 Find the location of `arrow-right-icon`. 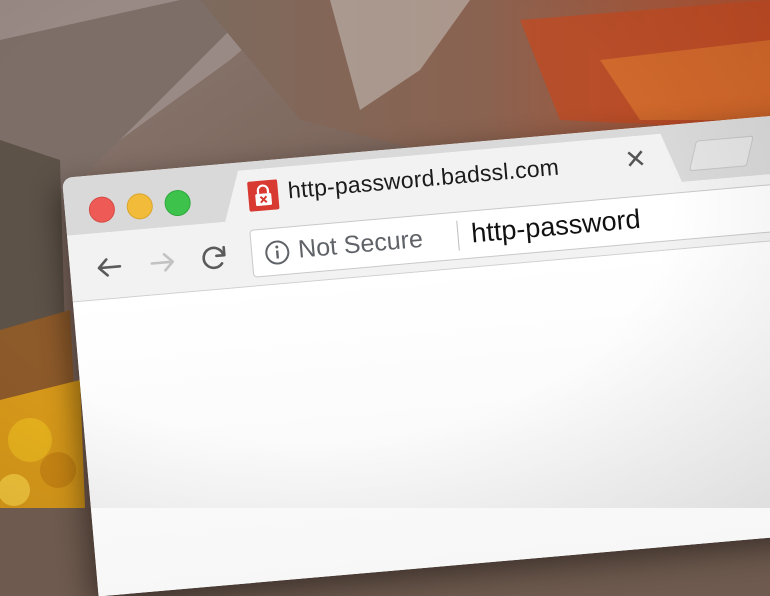

arrow-right-icon is located at coordinates (163, 262).